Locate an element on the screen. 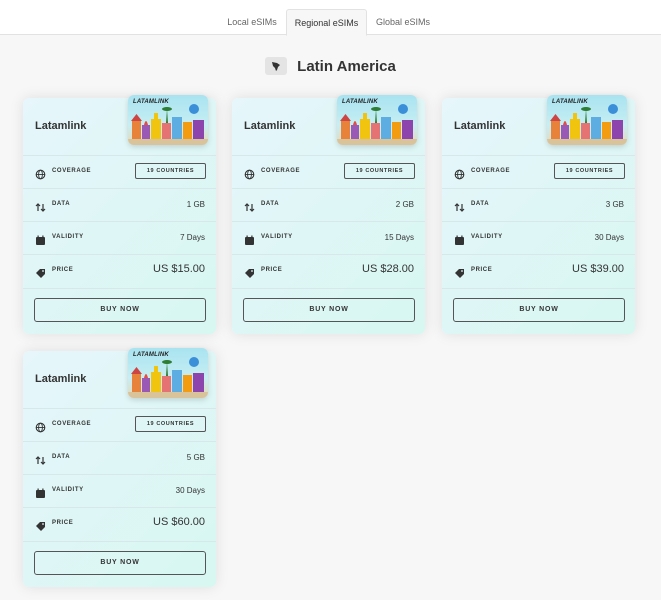  price-value: US $60.00 is located at coordinates (179, 522).